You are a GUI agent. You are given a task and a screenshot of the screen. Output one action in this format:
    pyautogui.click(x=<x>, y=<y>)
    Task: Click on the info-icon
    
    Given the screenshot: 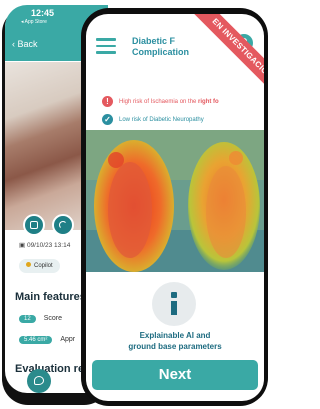 What is the action you would take?
    pyautogui.click(x=174, y=304)
    